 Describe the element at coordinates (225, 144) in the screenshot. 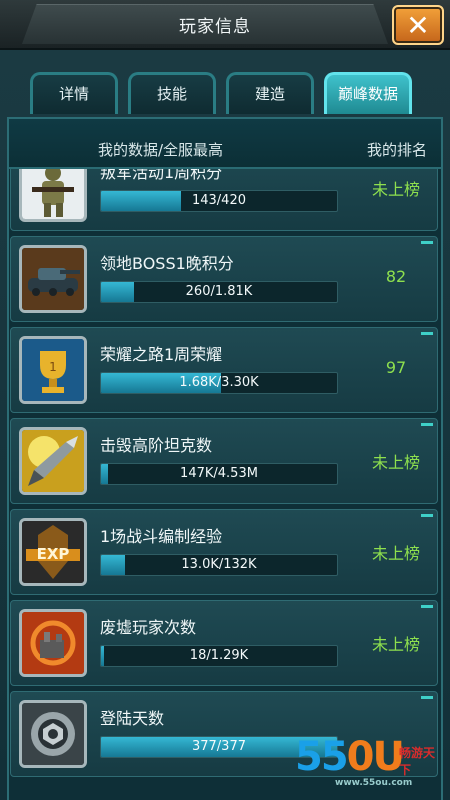

I see `list-header: 我的数据/全服最高 我的排名` at that location.